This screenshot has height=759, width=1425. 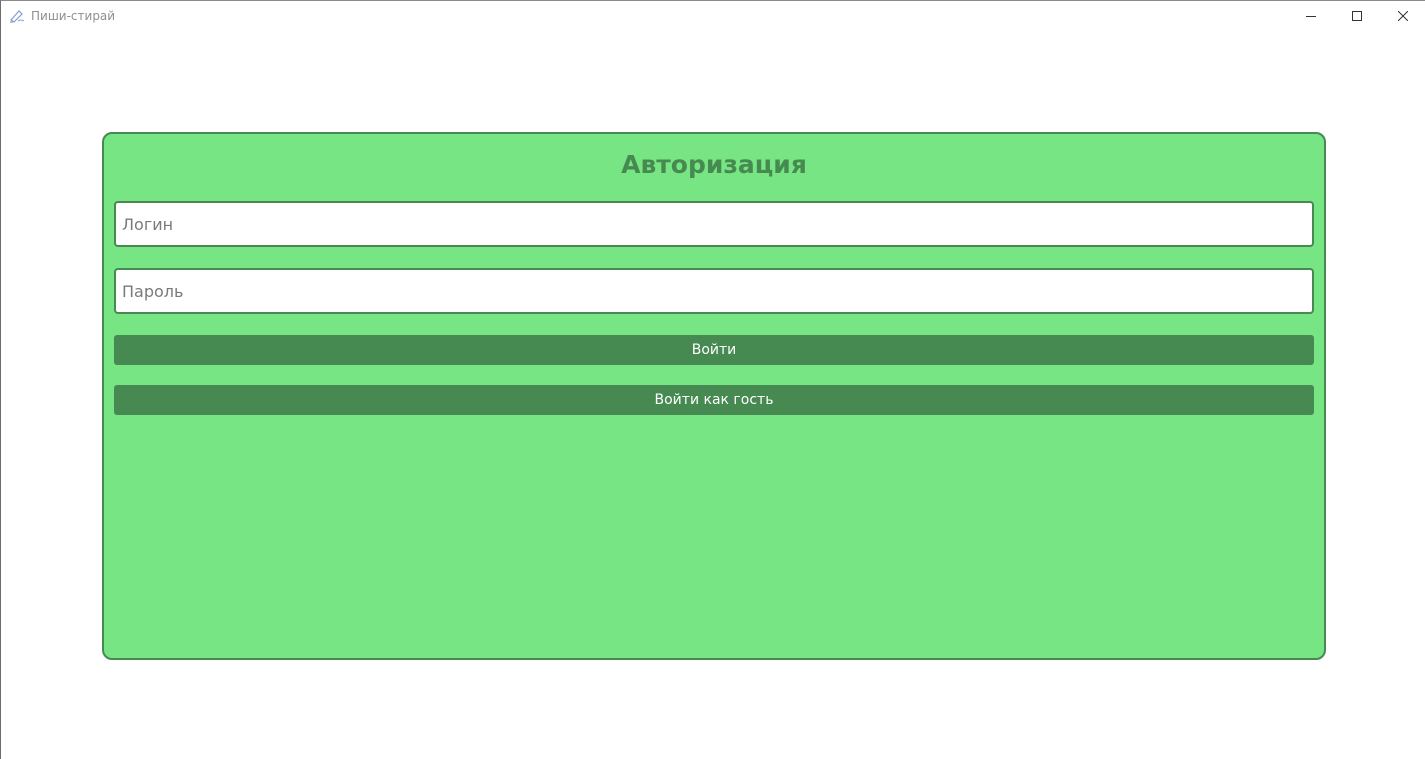 I want to click on minimize-button, so click(x=1310, y=16).